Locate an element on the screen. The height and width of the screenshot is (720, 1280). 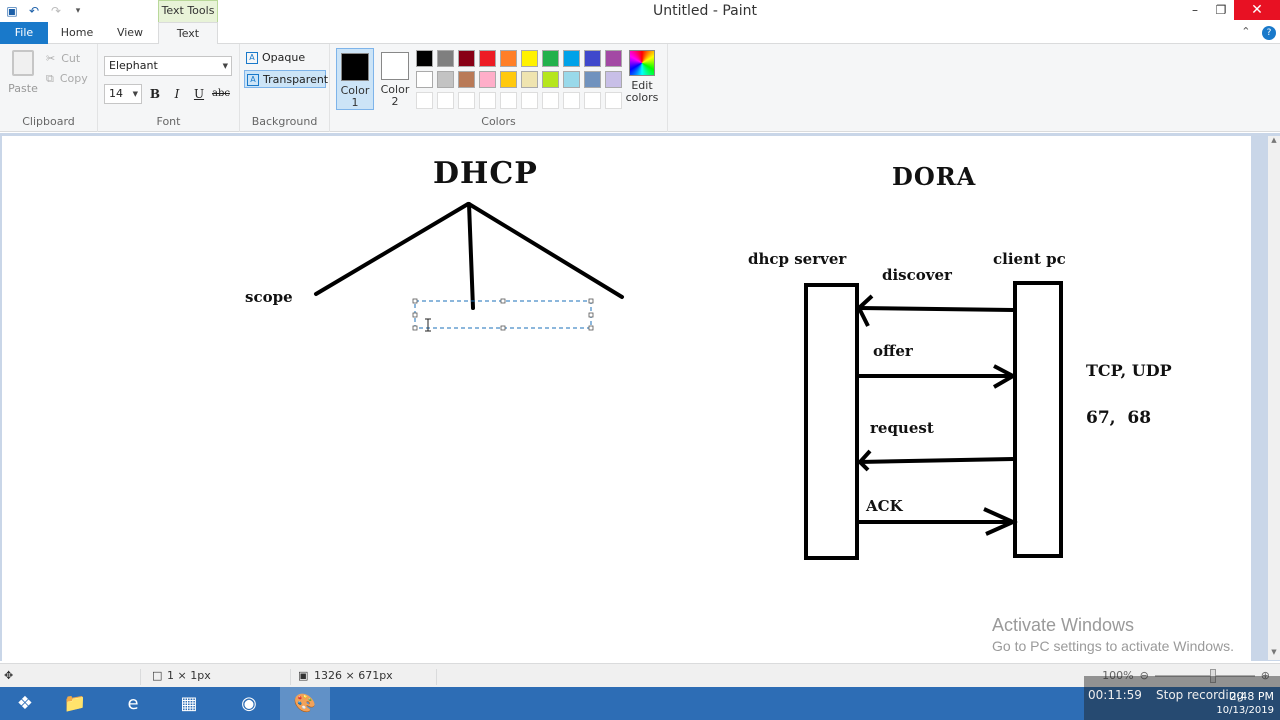
recording-timer: 00:11:59 is located at coordinates (1115, 695).